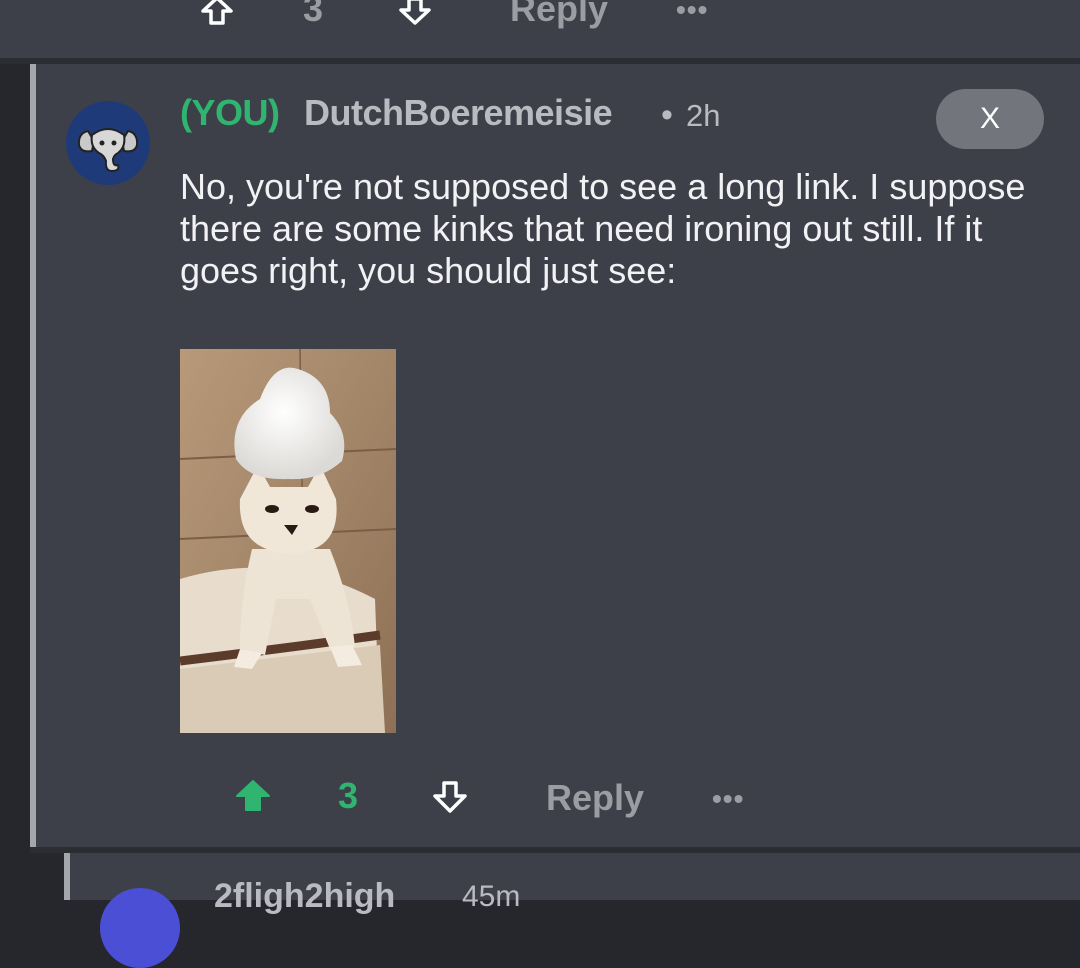 This screenshot has width=1080, height=968. Describe the element at coordinates (230, 112) in the screenshot. I see `you-tag: (YOU)` at that location.